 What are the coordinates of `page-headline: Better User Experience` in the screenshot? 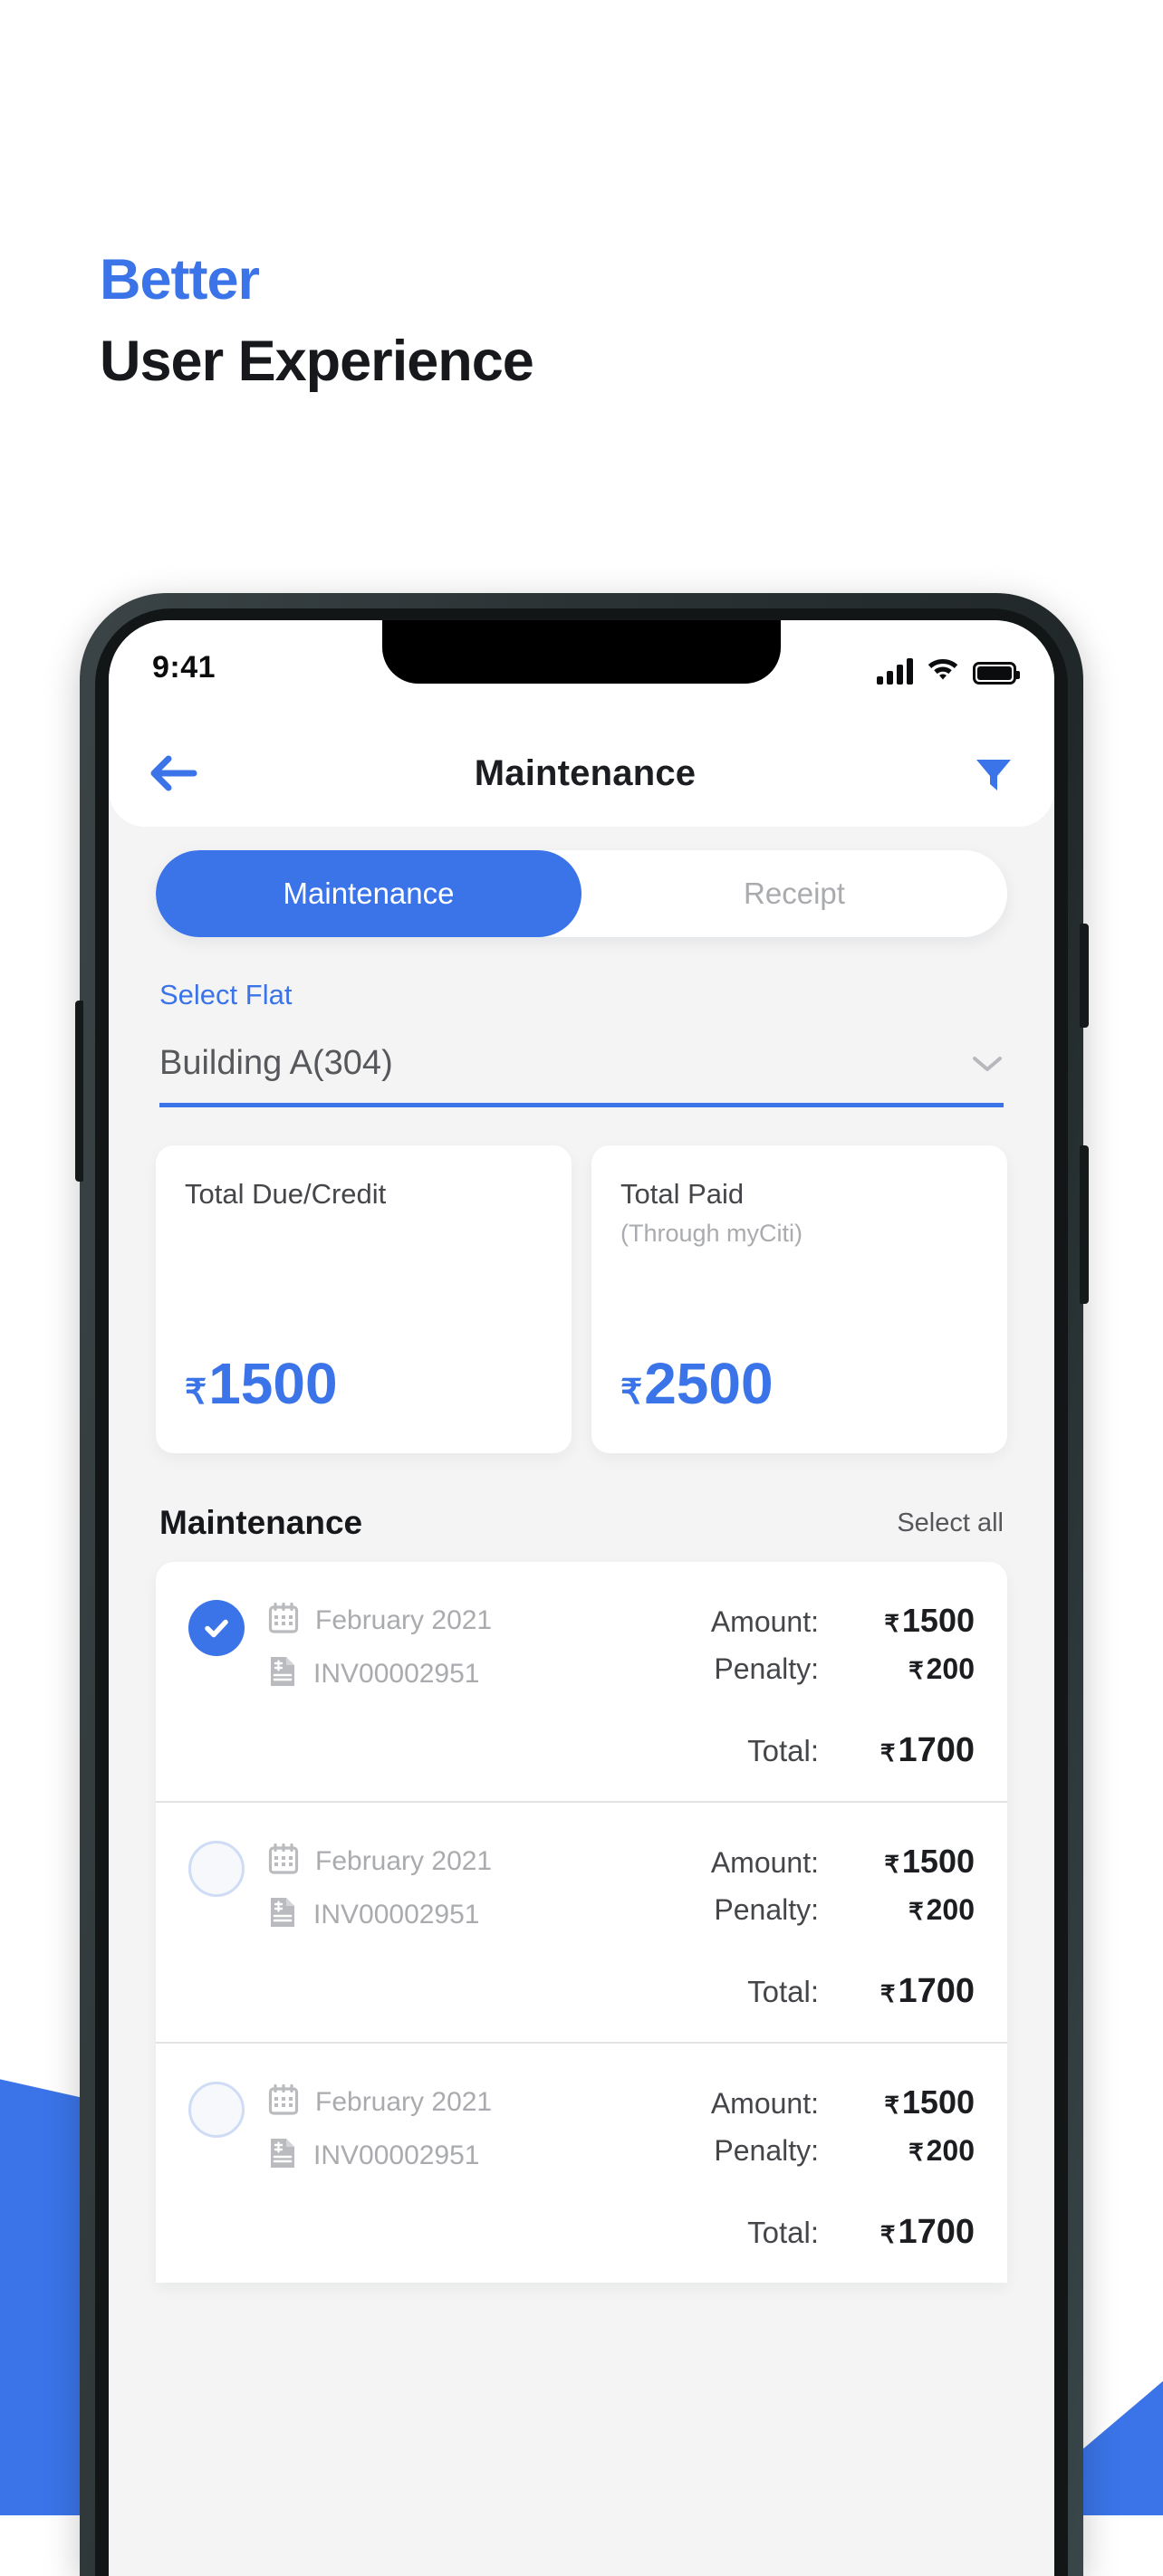 It's located at (317, 321).